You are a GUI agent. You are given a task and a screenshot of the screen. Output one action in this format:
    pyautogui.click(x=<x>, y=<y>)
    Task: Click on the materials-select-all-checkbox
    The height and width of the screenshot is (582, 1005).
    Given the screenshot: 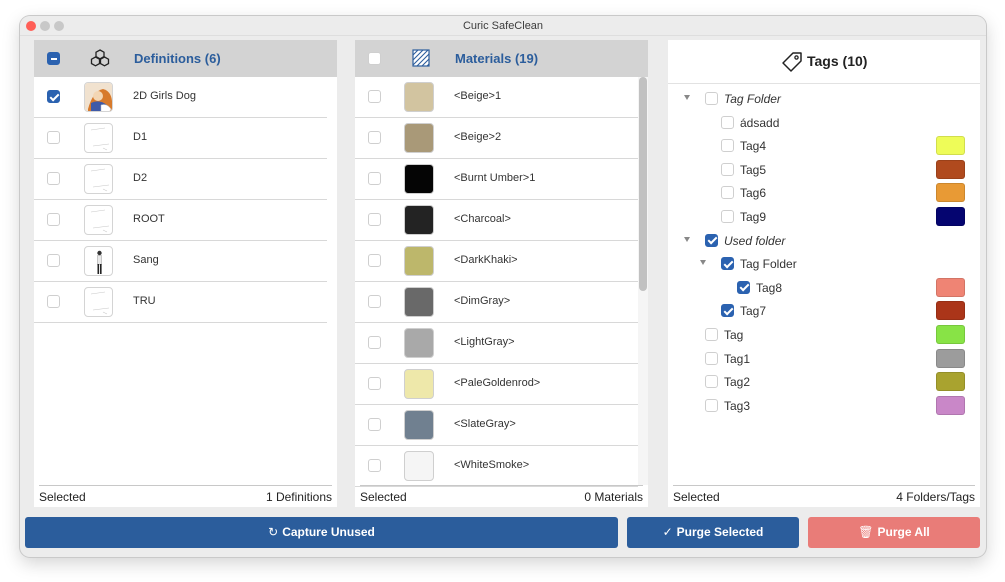 What is the action you would take?
    pyautogui.click(x=374, y=58)
    